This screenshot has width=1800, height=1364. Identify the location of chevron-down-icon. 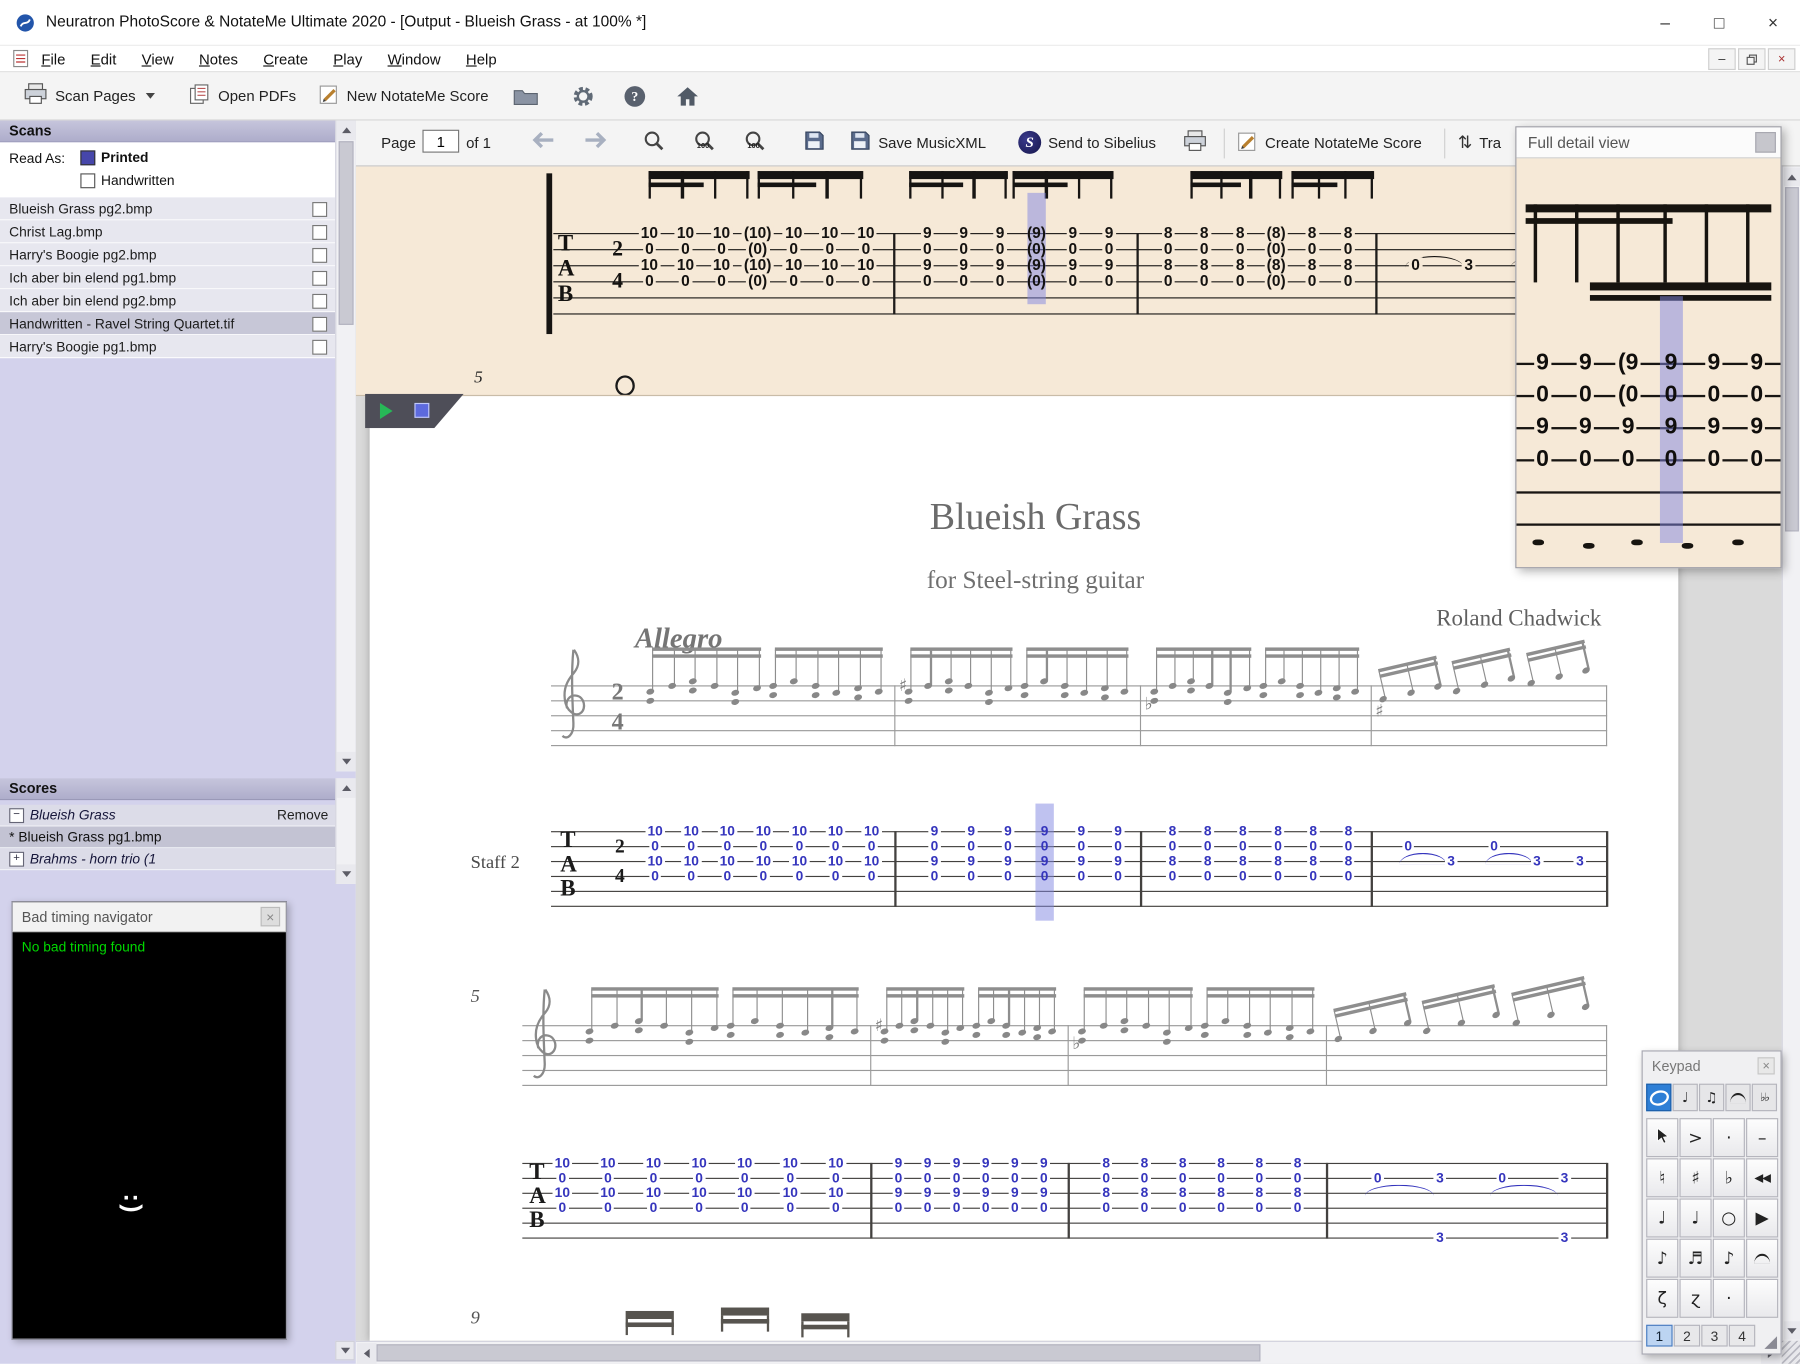
(150, 95).